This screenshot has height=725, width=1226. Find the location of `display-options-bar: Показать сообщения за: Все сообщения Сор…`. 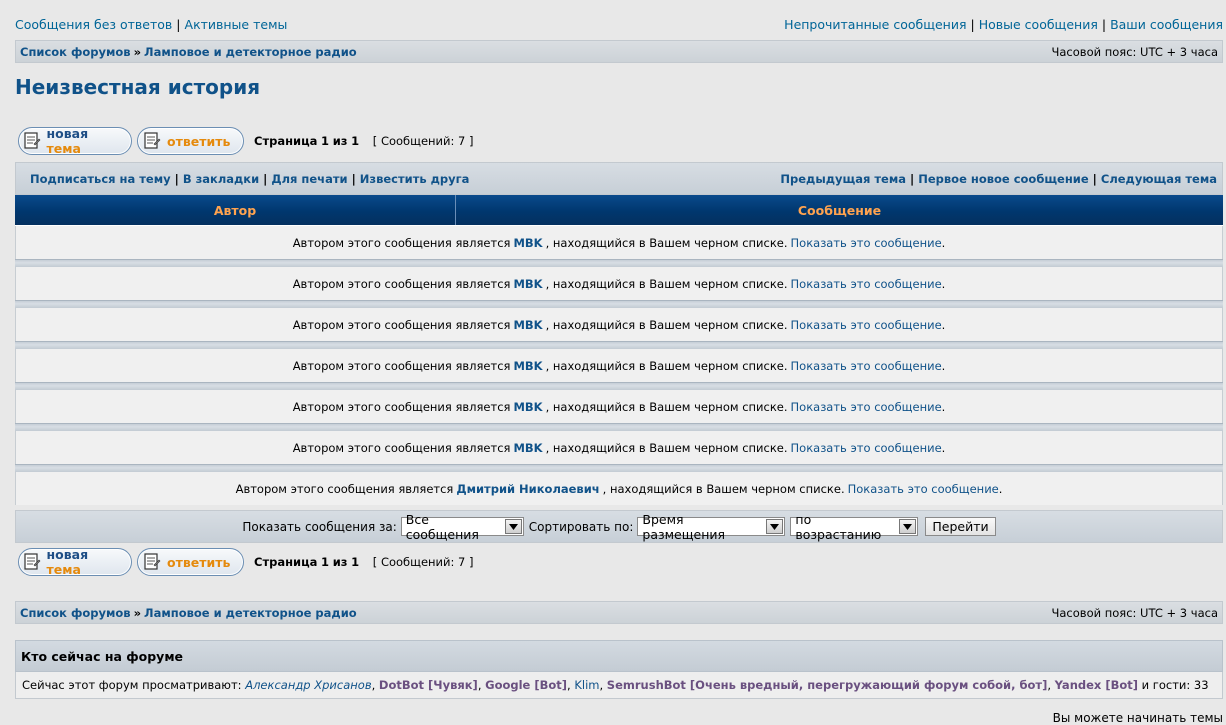

display-options-bar: Показать сообщения за: Все сообщения Сор… is located at coordinates (619, 526).